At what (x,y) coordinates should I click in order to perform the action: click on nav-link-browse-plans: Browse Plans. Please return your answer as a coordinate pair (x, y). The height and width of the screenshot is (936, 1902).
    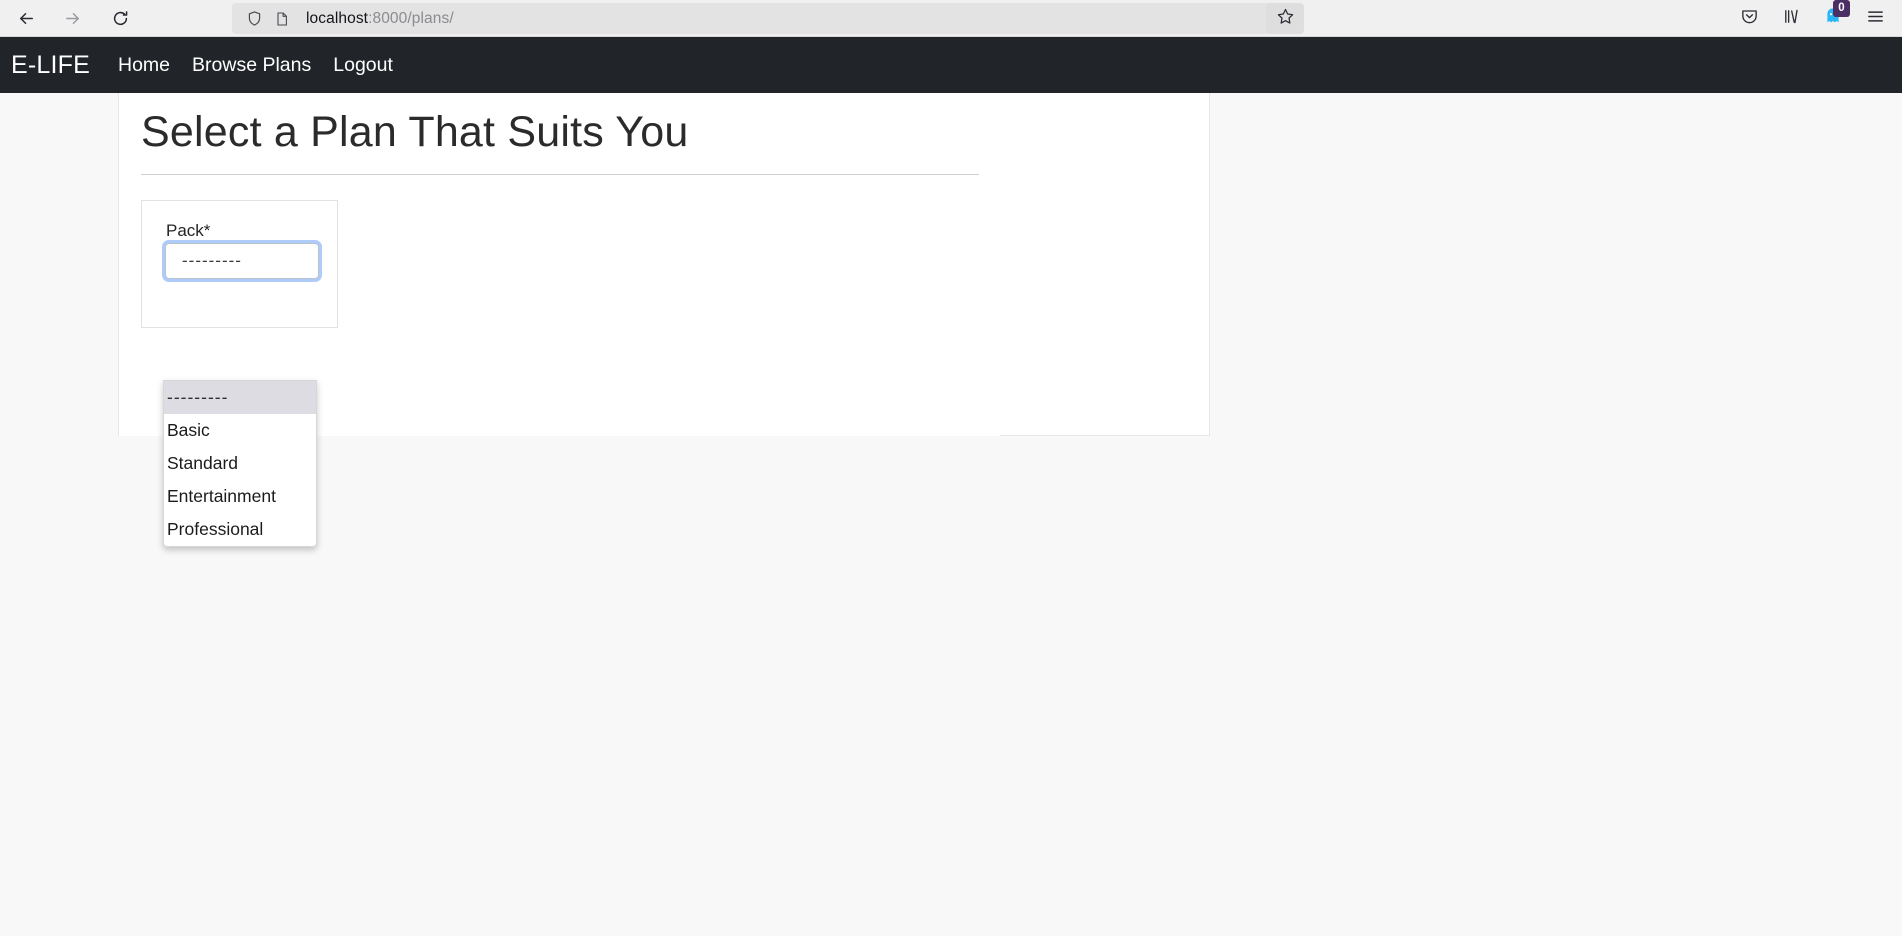
    Looking at the image, I should click on (251, 65).